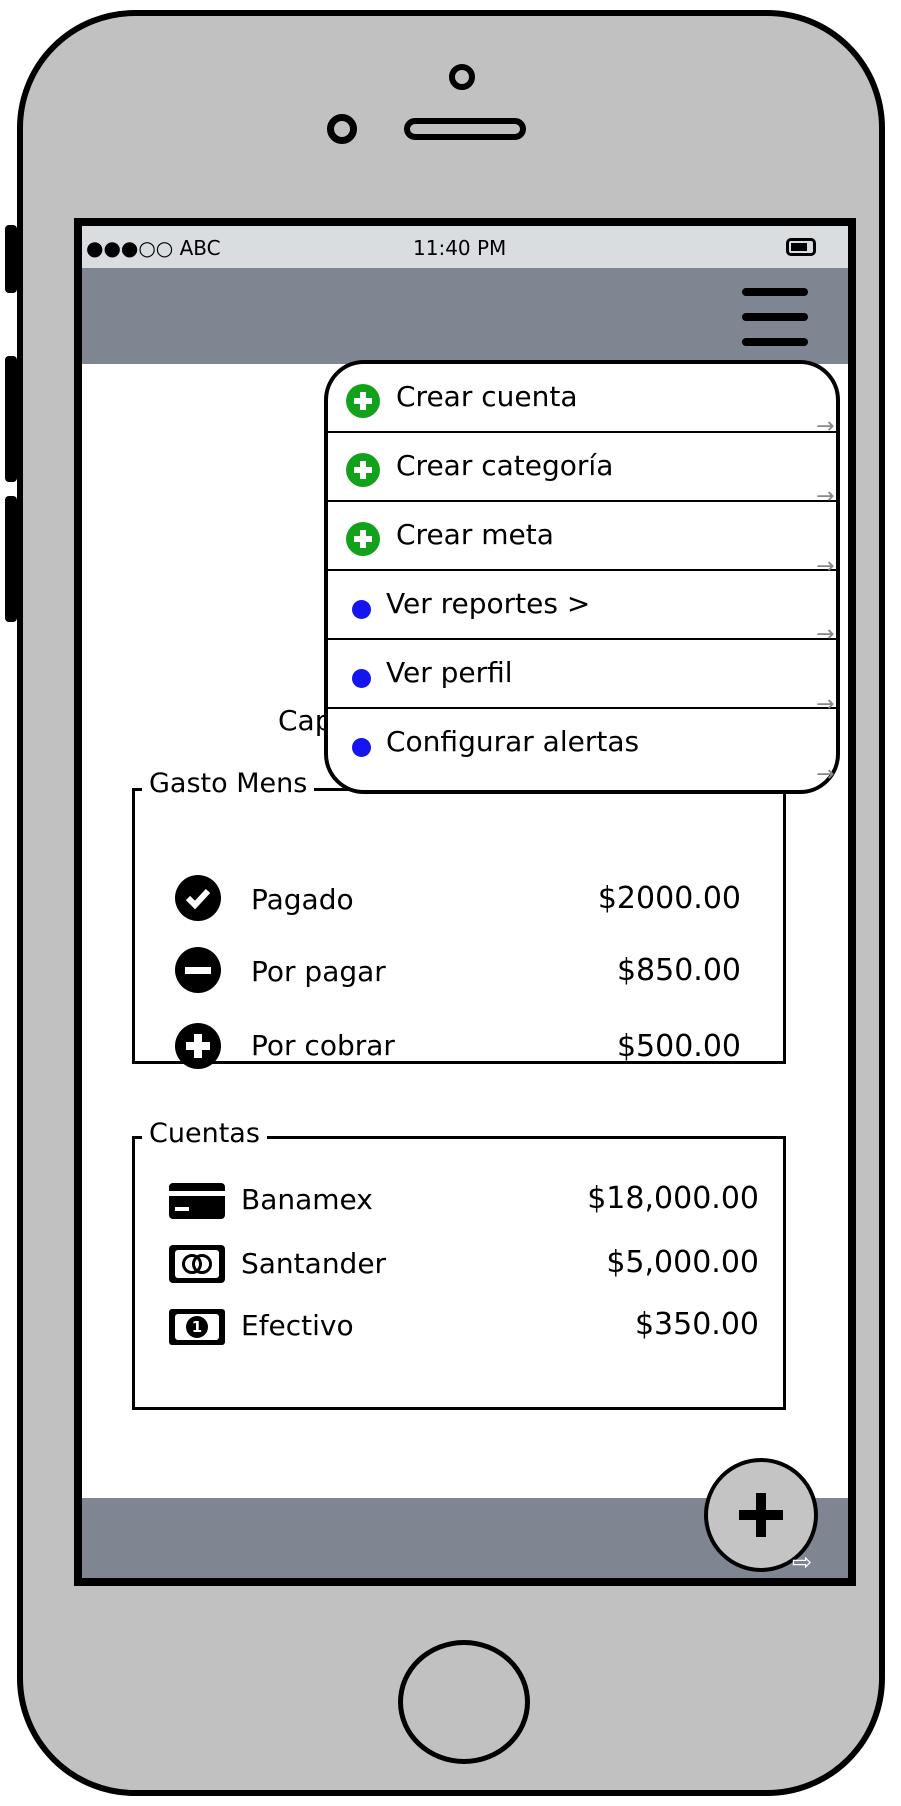  Describe the element at coordinates (487, 396) in the screenshot. I see `menu-item-label: Crear cuenta` at that location.